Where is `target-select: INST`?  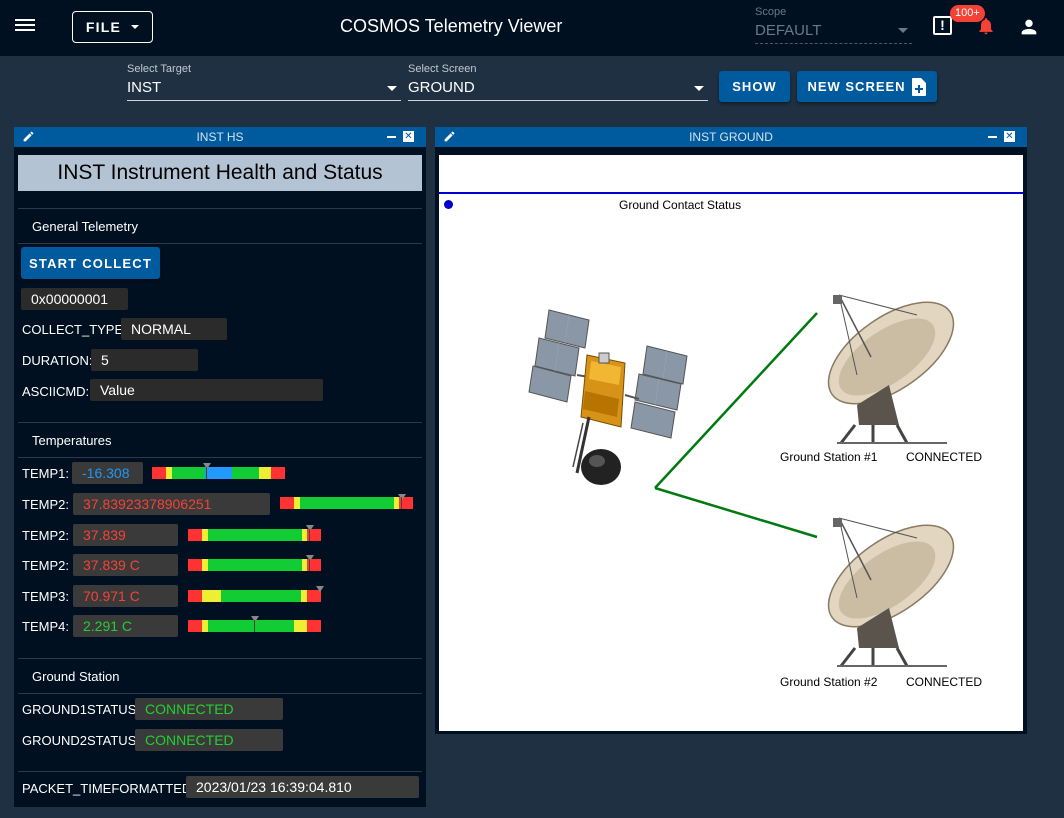 target-select: INST is located at coordinates (264, 89).